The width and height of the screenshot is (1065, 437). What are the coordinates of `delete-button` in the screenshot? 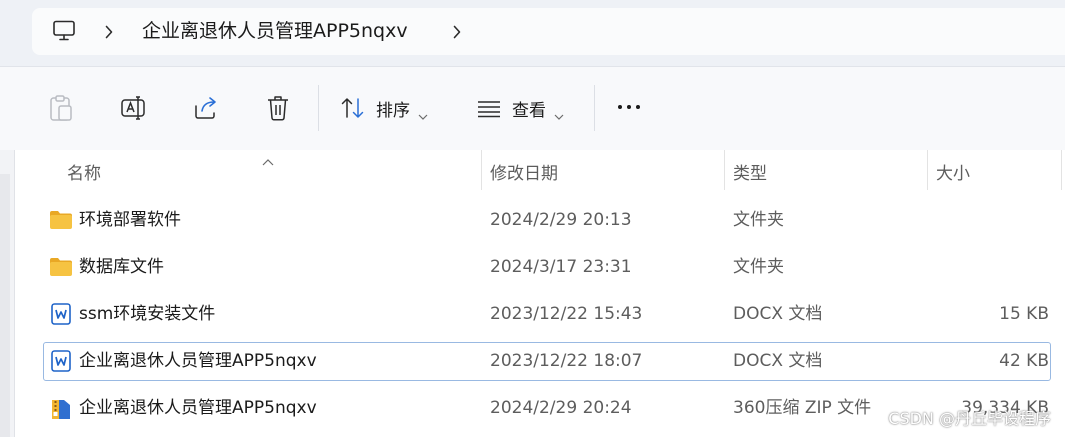 It's located at (278, 108).